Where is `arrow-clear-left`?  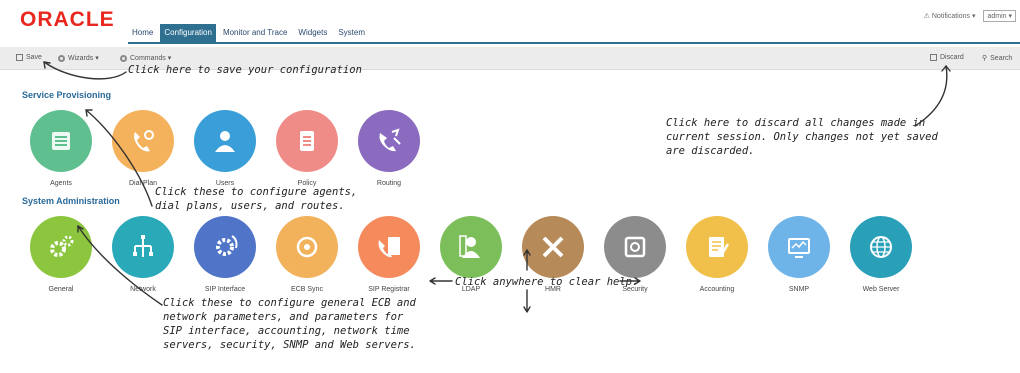
arrow-clear-left is located at coordinates (441, 281).